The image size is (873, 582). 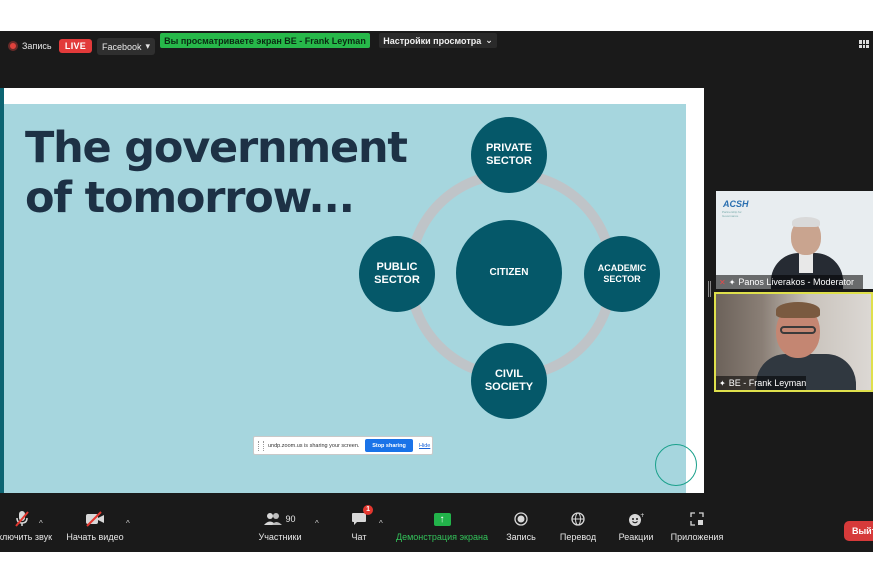 What do you see at coordinates (280, 537) in the screenshot?
I see `participants-label: Участники` at bounding box center [280, 537].